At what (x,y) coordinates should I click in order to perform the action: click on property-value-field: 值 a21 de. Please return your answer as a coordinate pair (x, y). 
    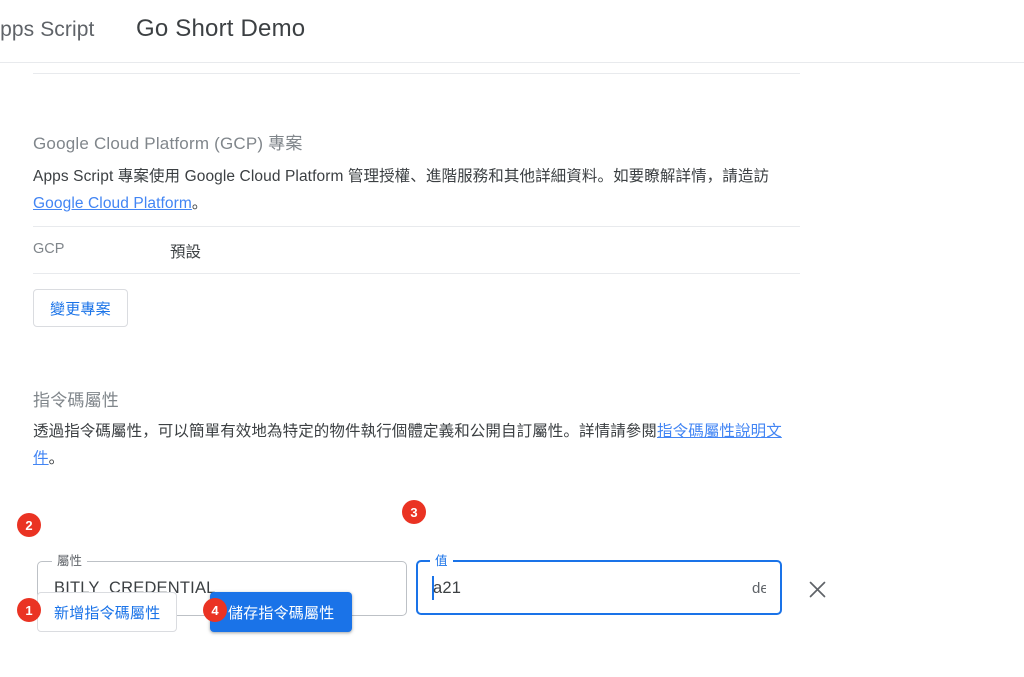
    Looking at the image, I should click on (599, 584).